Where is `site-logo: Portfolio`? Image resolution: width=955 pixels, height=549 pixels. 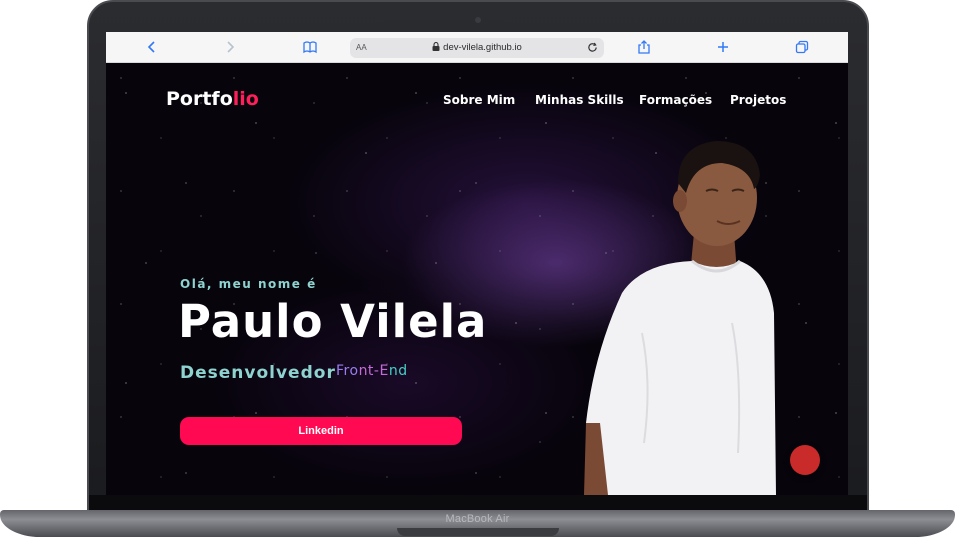
site-logo: Portfolio is located at coordinates (212, 99).